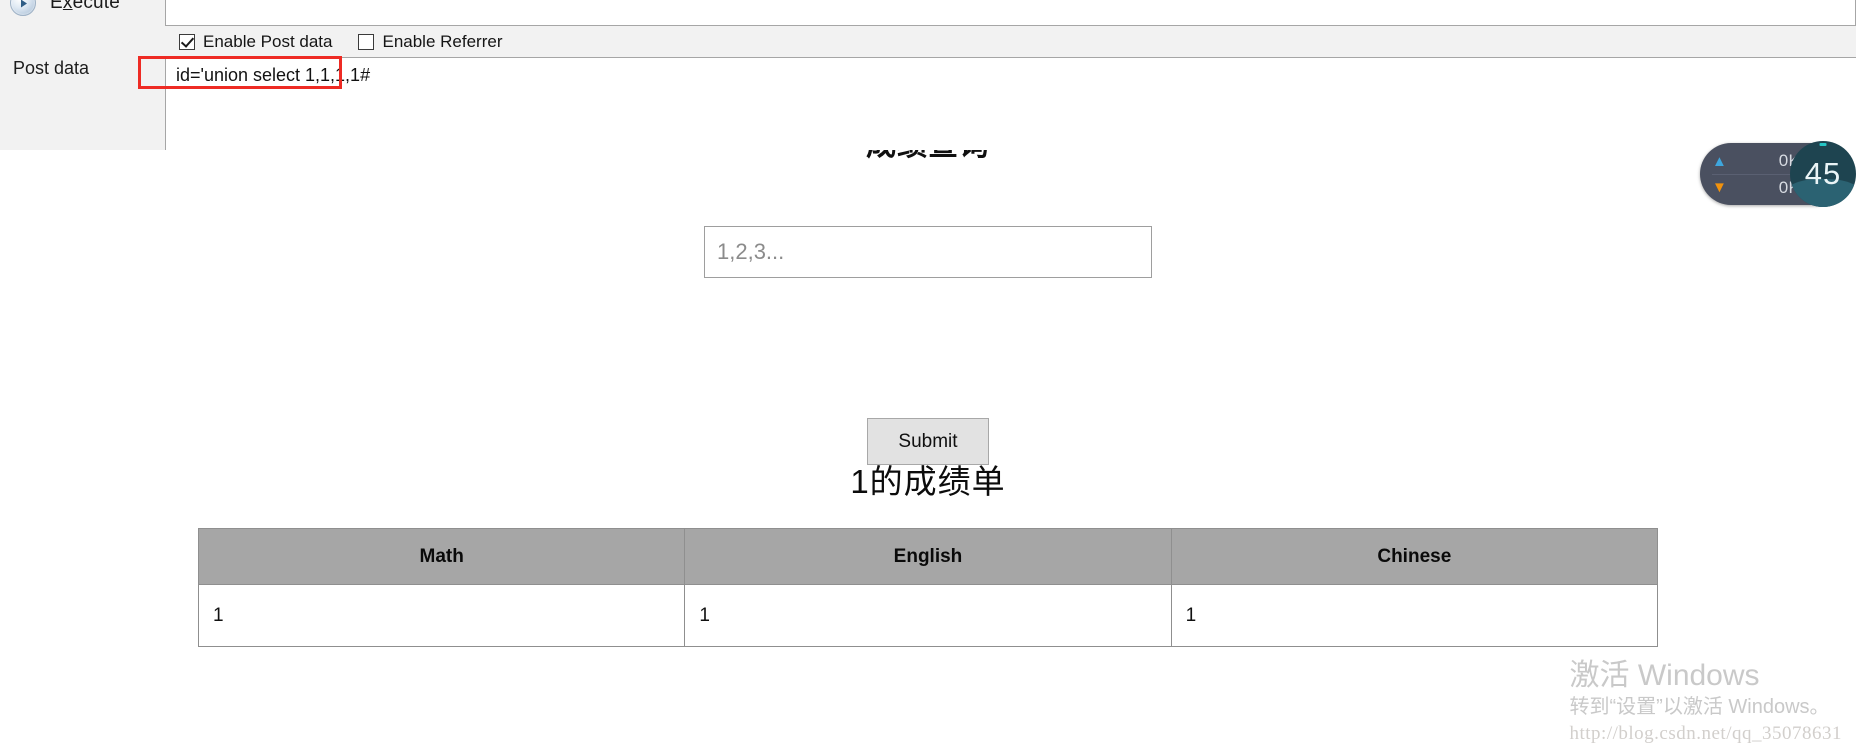  What do you see at coordinates (441, 556) in the screenshot?
I see `table-header-math: Math` at bounding box center [441, 556].